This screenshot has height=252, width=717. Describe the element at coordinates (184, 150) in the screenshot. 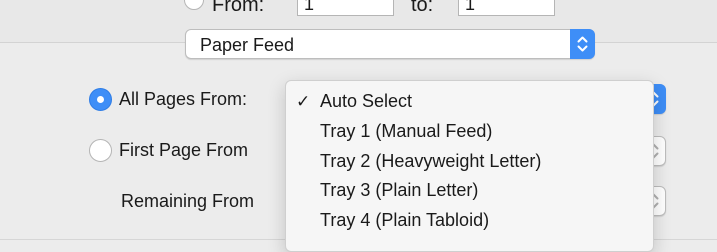

I see `first-page-label: First Page From` at that location.